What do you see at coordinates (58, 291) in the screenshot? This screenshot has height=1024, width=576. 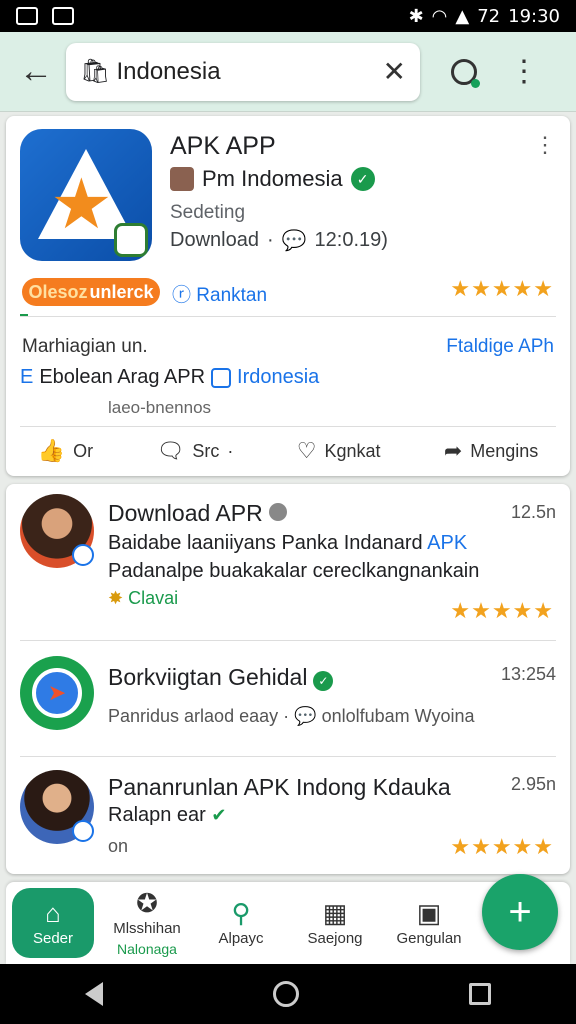 I see `unlock-button-prefix: Olesoz` at bounding box center [58, 291].